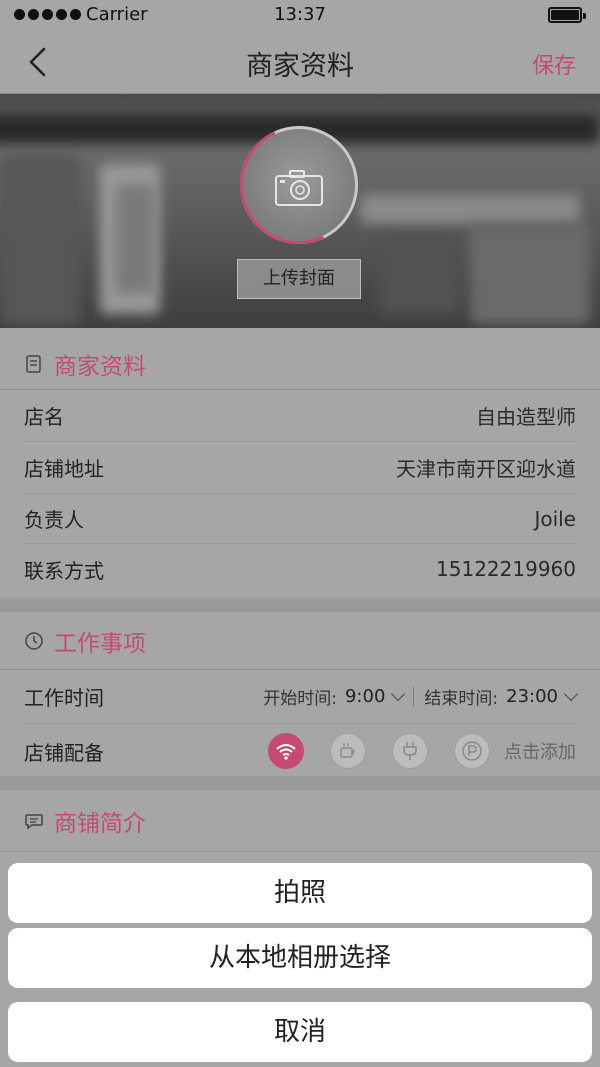 The image size is (600, 1067). I want to click on add-amenity-link: 点击添加, so click(540, 751).